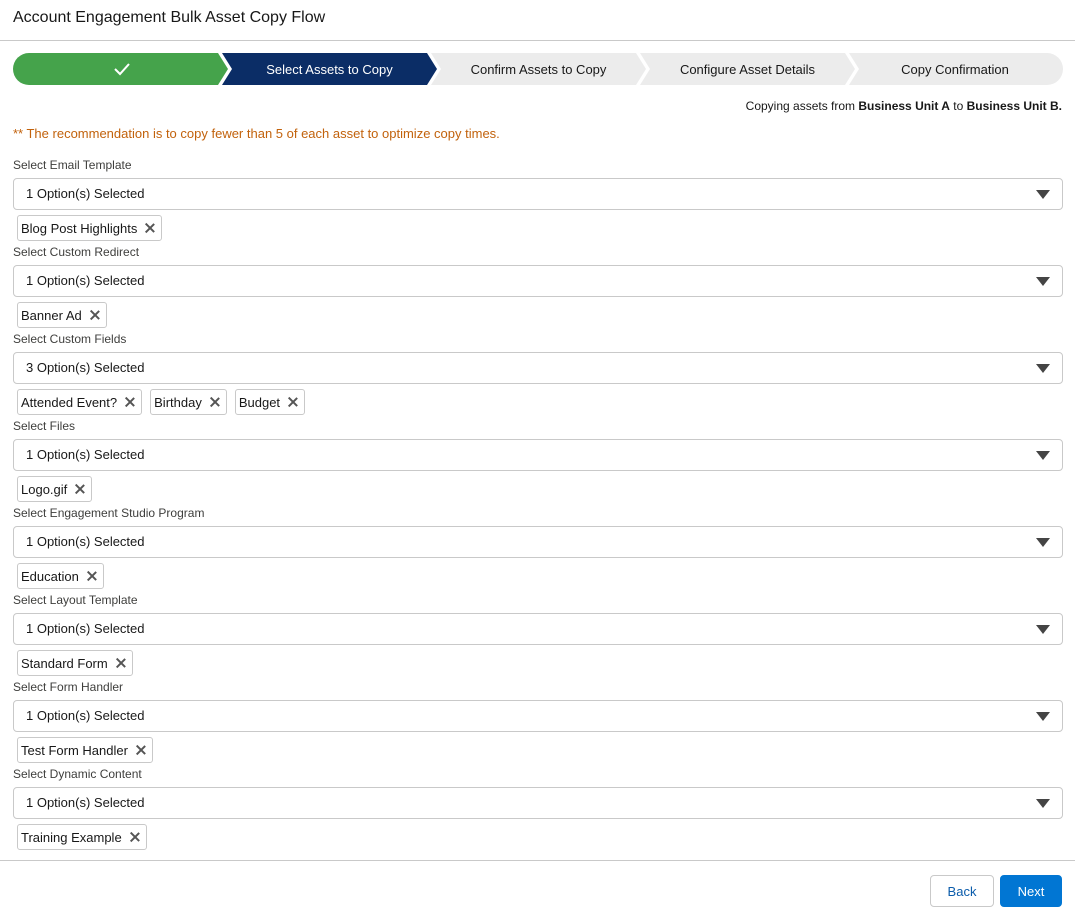 Image resolution: width=1075 pixels, height=918 pixels. I want to click on pill: Blog Post Highlights, so click(90, 228).